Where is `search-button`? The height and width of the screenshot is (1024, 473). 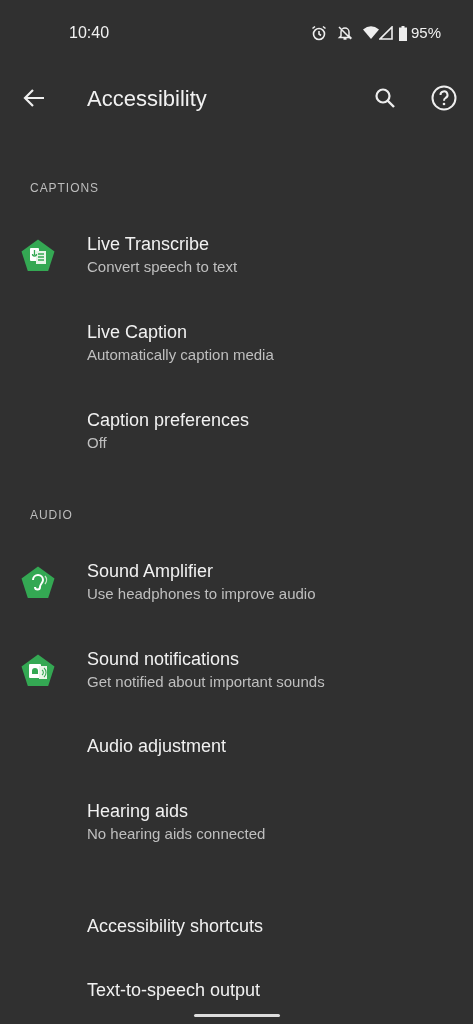
search-button is located at coordinates (385, 98).